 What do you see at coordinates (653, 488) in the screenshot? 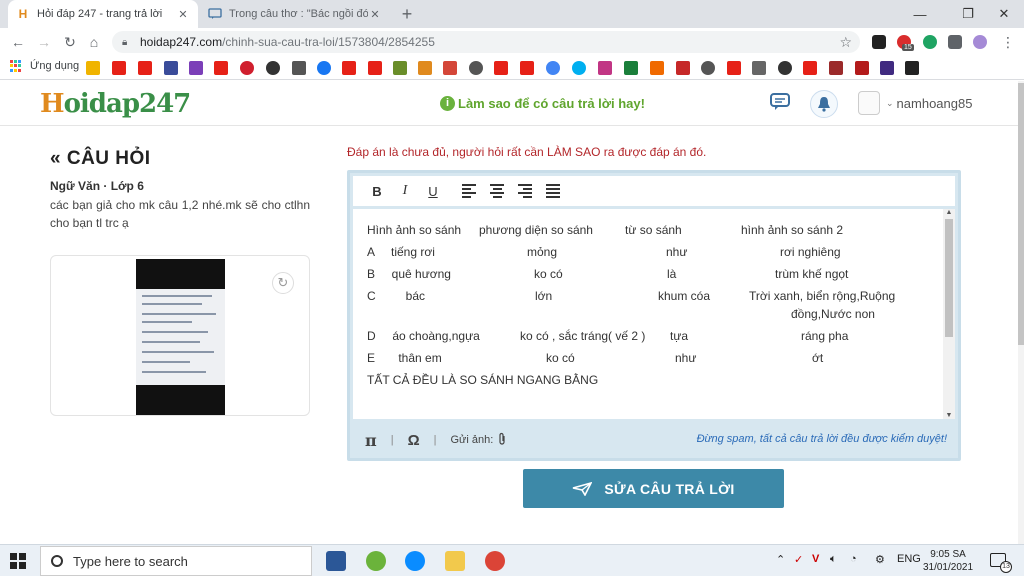
I see `update-answer-button: SỬA CÂU TRẢ LỜI` at bounding box center [653, 488].